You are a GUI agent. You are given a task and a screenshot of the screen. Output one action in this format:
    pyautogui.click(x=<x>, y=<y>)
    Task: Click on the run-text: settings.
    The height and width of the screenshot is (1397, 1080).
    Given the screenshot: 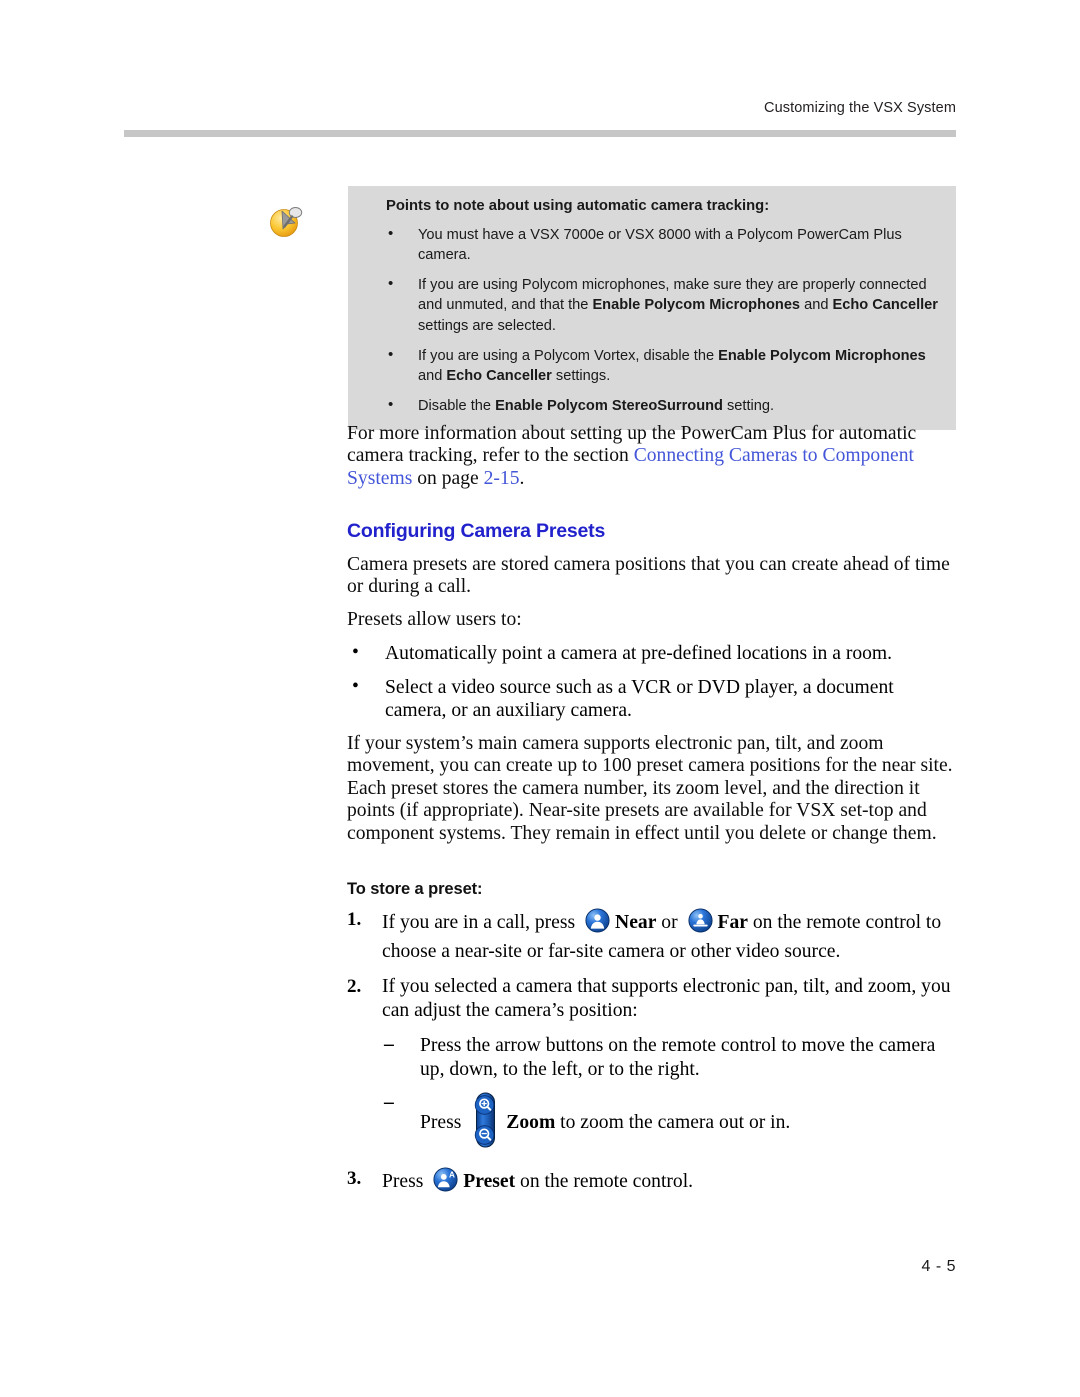 What is the action you would take?
    pyautogui.click(x=581, y=376)
    